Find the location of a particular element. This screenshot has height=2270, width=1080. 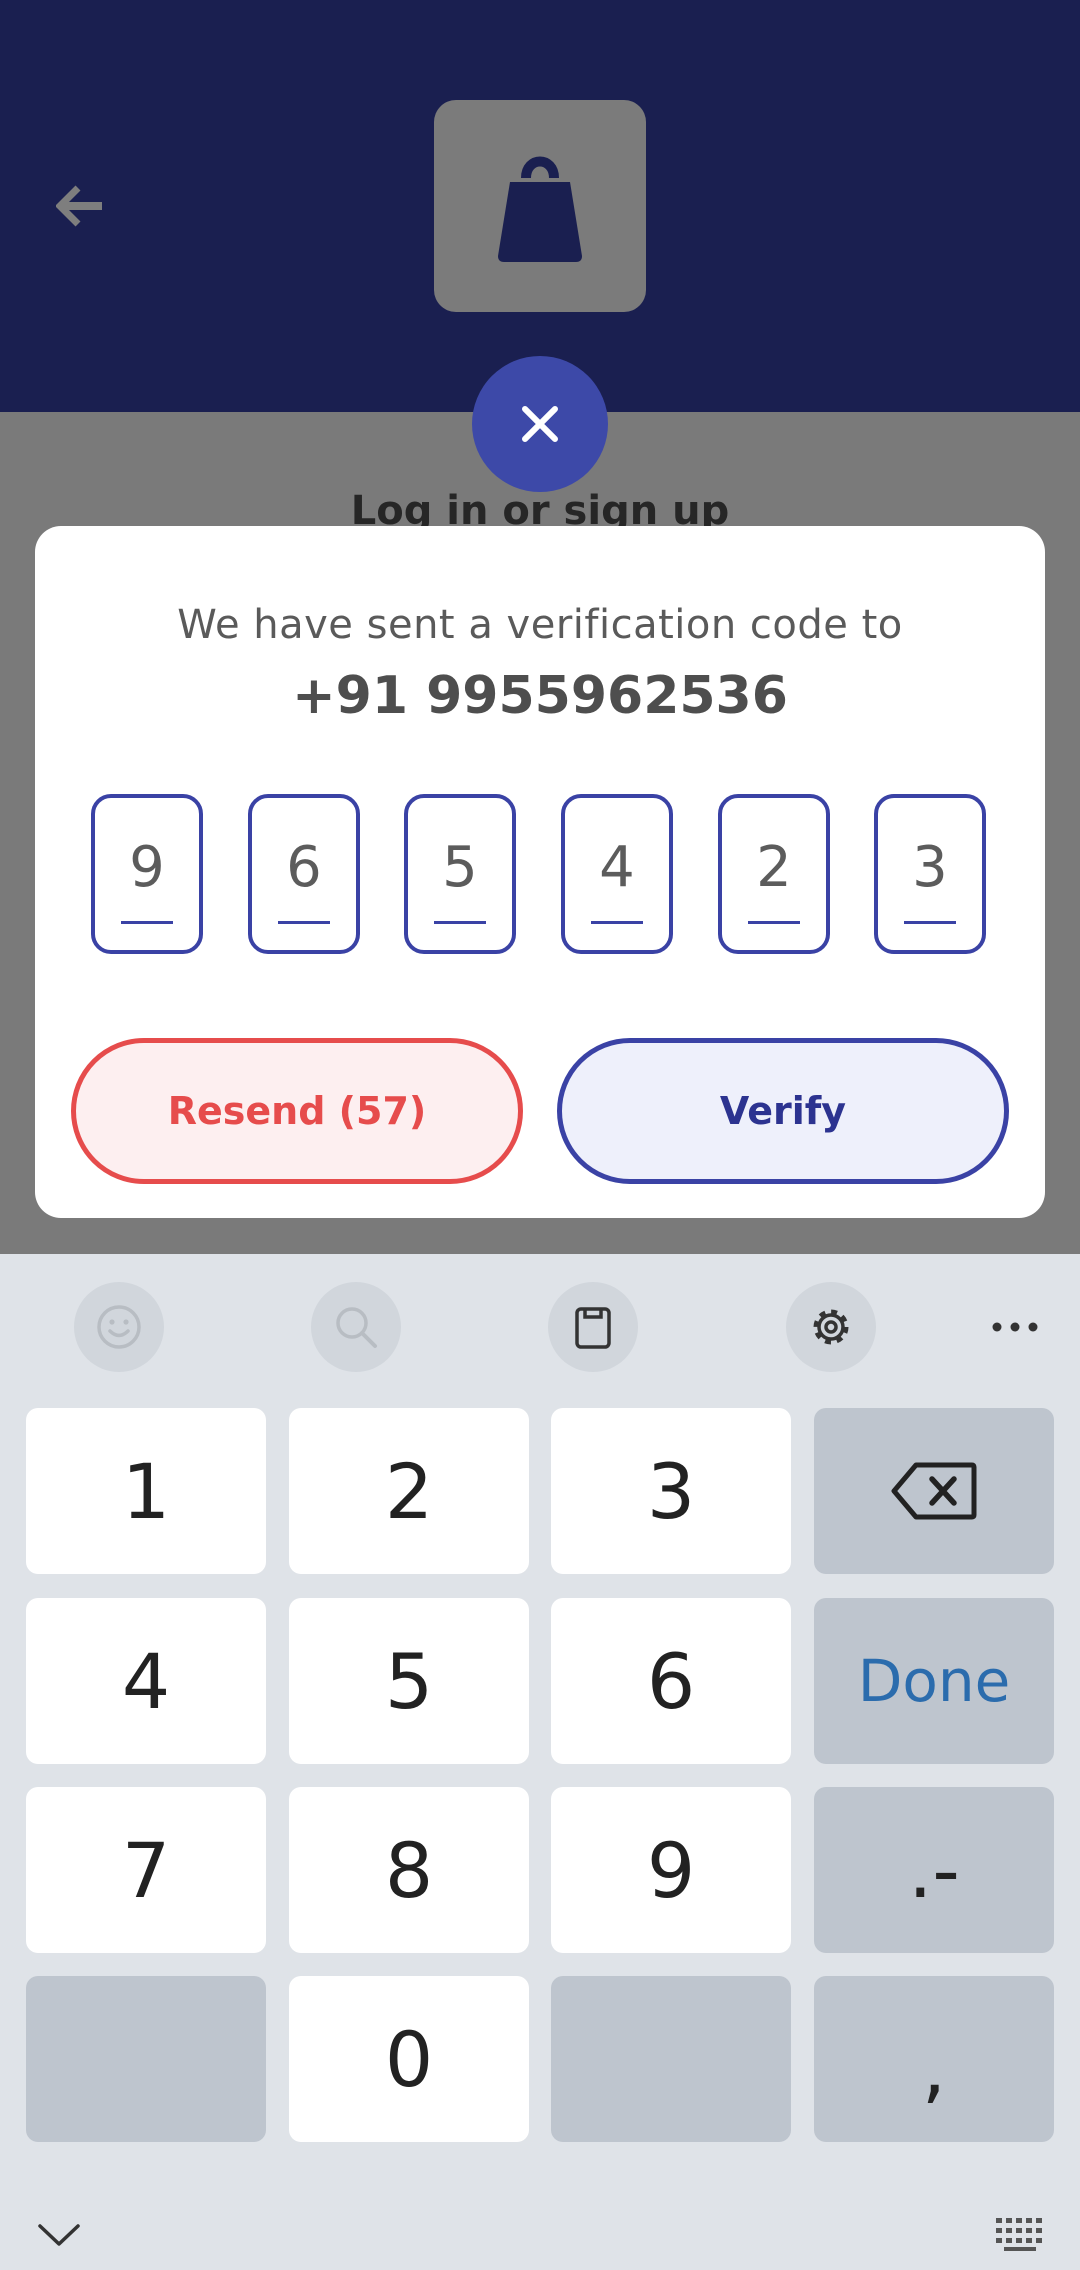

otp-digit: 9 is located at coordinates (147, 867).